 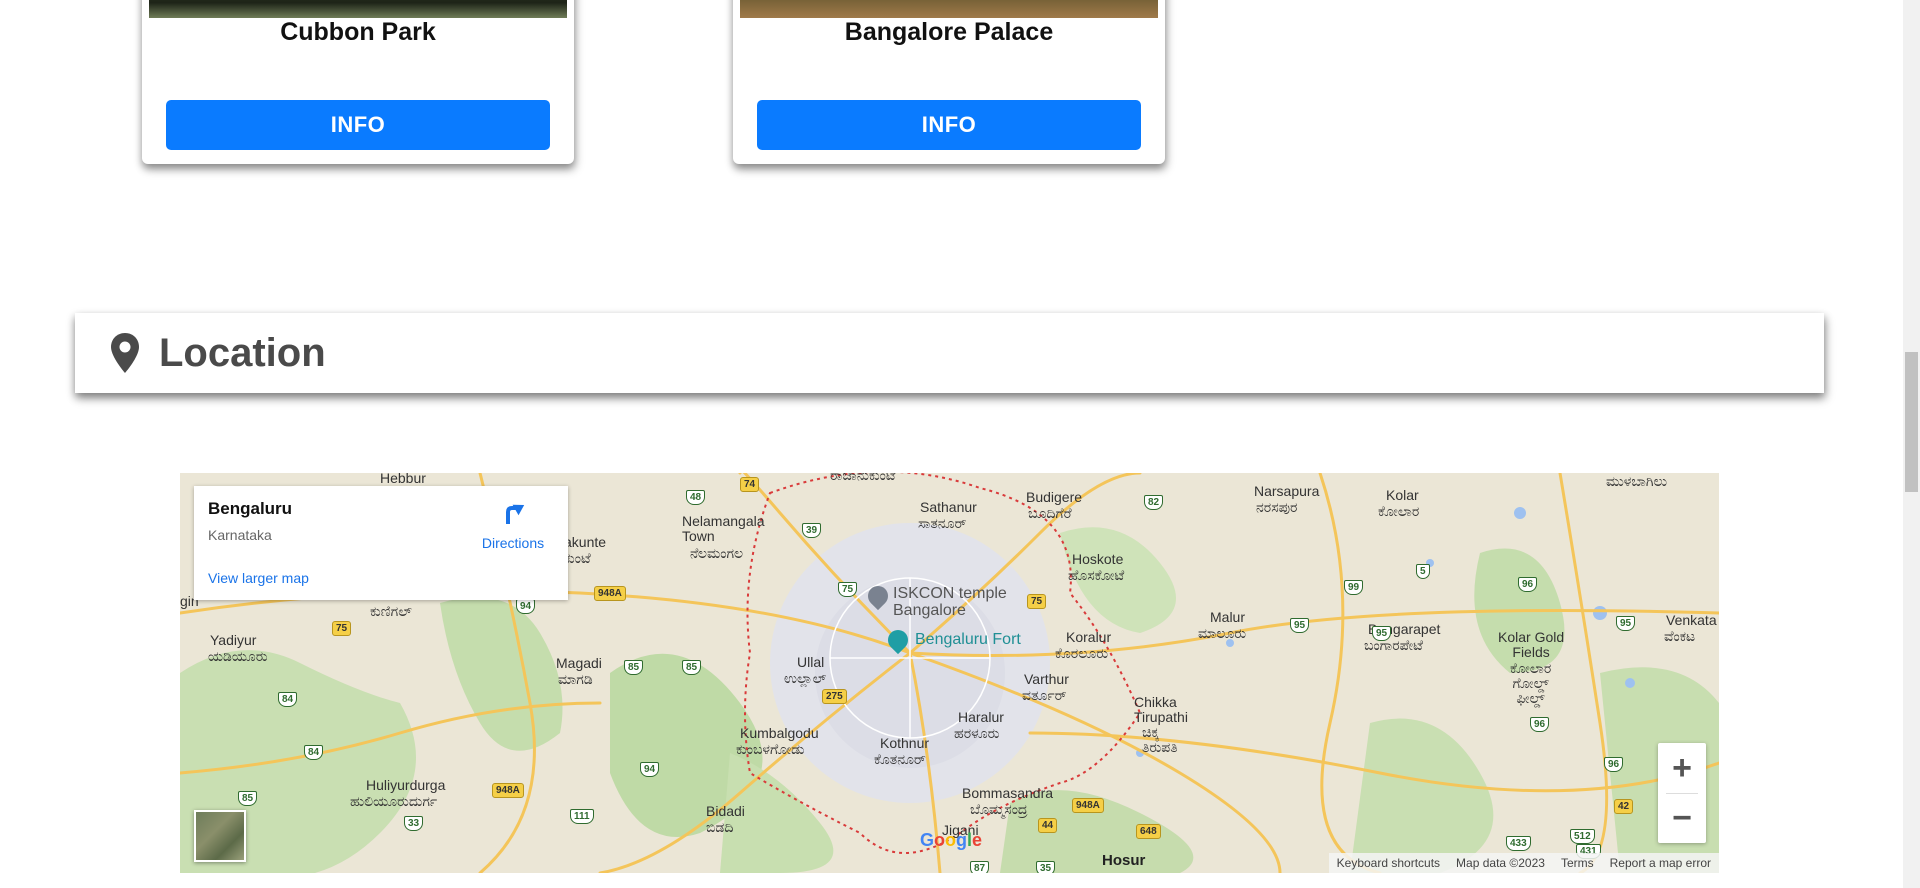 I want to click on section-title: Location, so click(x=242, y=352).